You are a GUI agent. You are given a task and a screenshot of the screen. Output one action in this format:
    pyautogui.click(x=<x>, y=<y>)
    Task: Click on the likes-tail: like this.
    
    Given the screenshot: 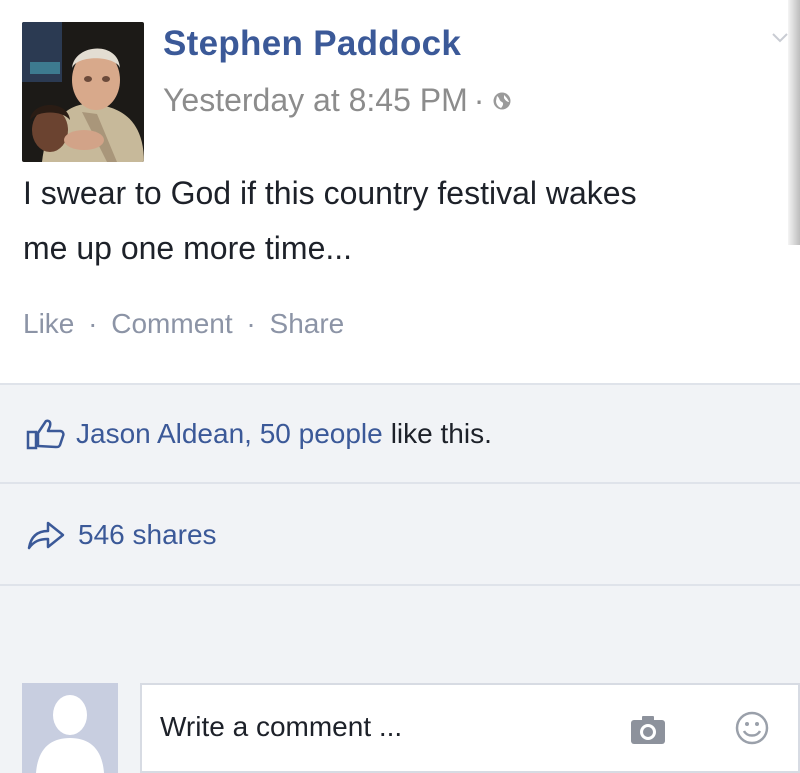 What is the action you would take?
    pyautogui.click(x=441, y=433)
    